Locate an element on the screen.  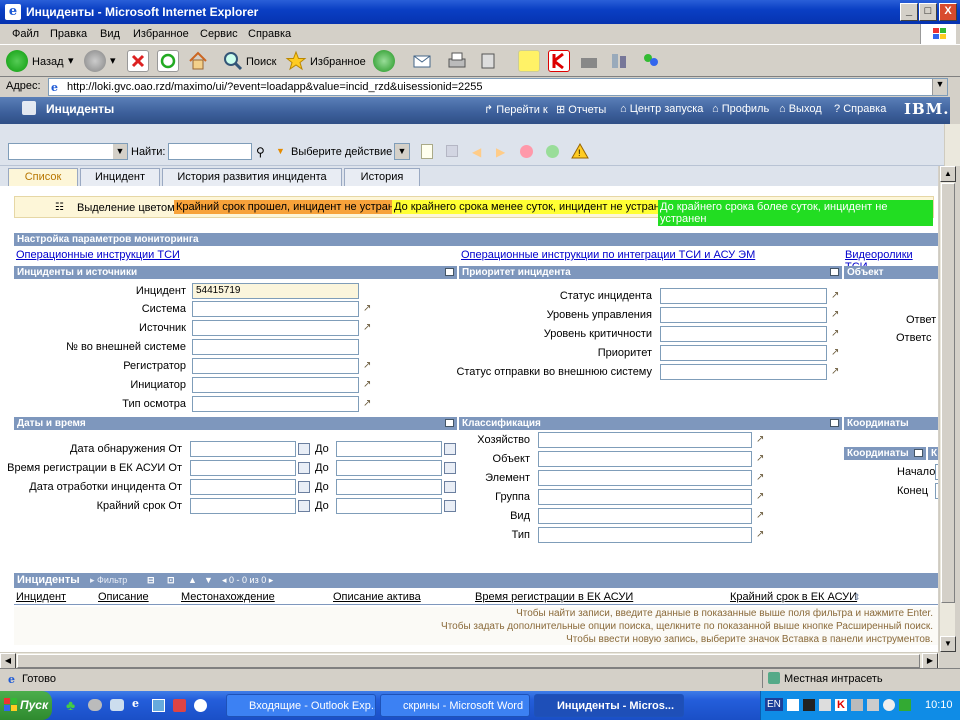
dates-header: Даты и время is located at coordinates (235, 423).